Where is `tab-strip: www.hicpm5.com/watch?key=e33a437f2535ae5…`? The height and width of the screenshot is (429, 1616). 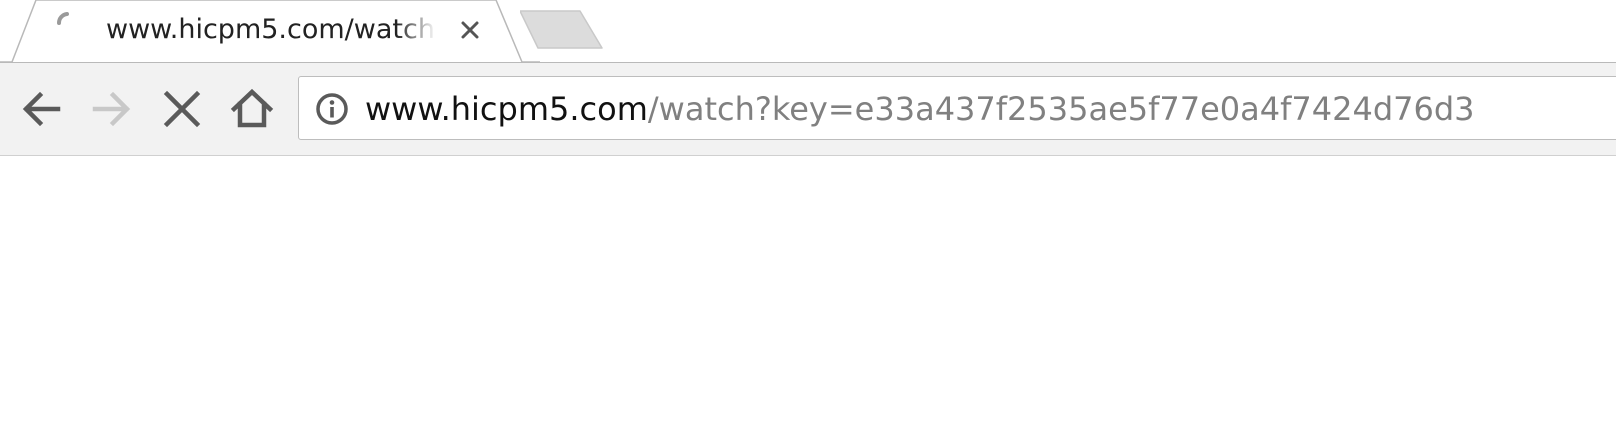
tab-strip: www.hicpm5.com/watch?key=e33a437f2535ae5… is located at coordinates (808, 31).